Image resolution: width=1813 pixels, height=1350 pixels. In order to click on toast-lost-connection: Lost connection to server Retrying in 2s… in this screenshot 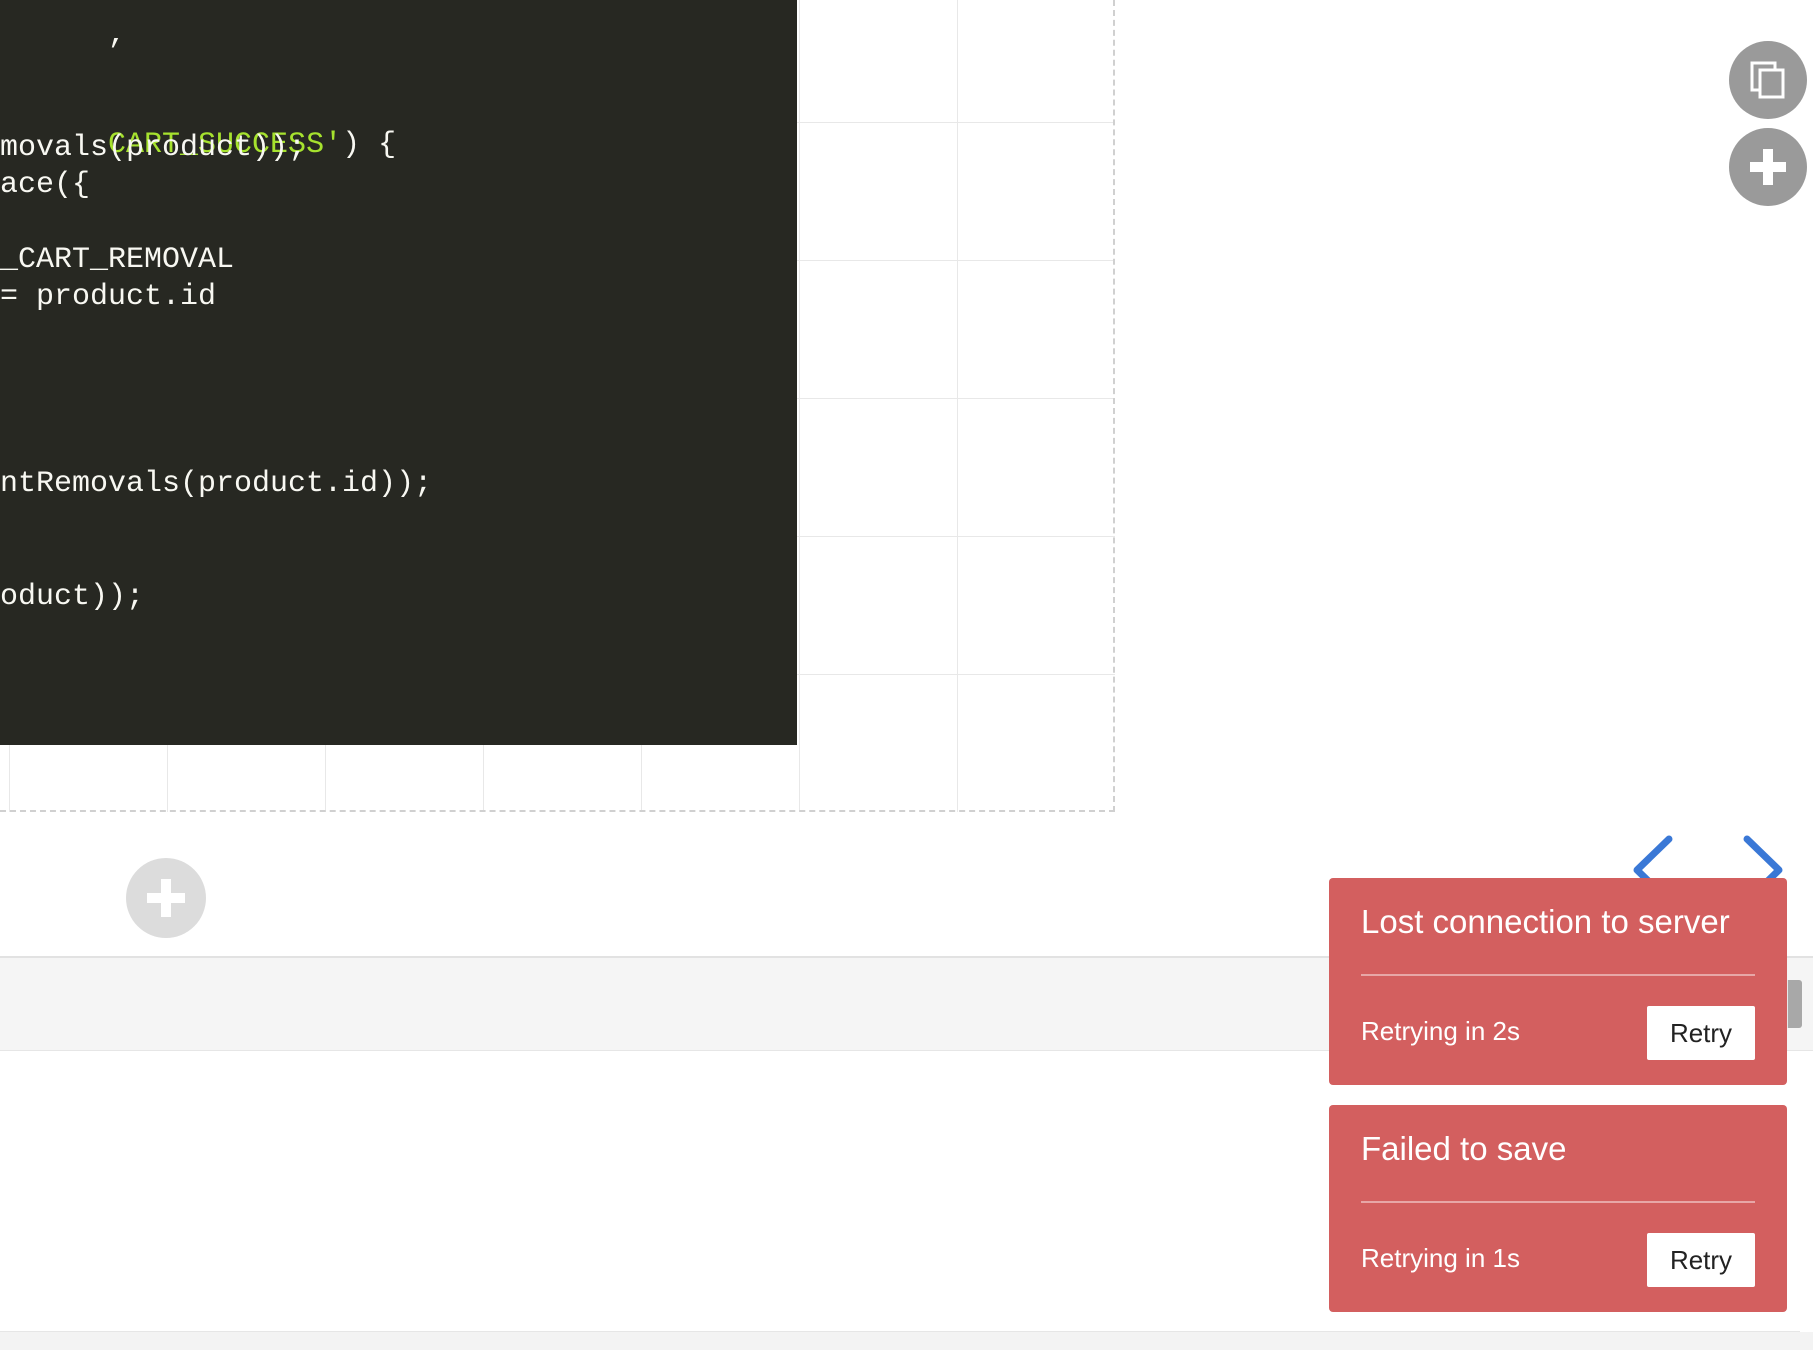, I will do `click(1558, 981)`.